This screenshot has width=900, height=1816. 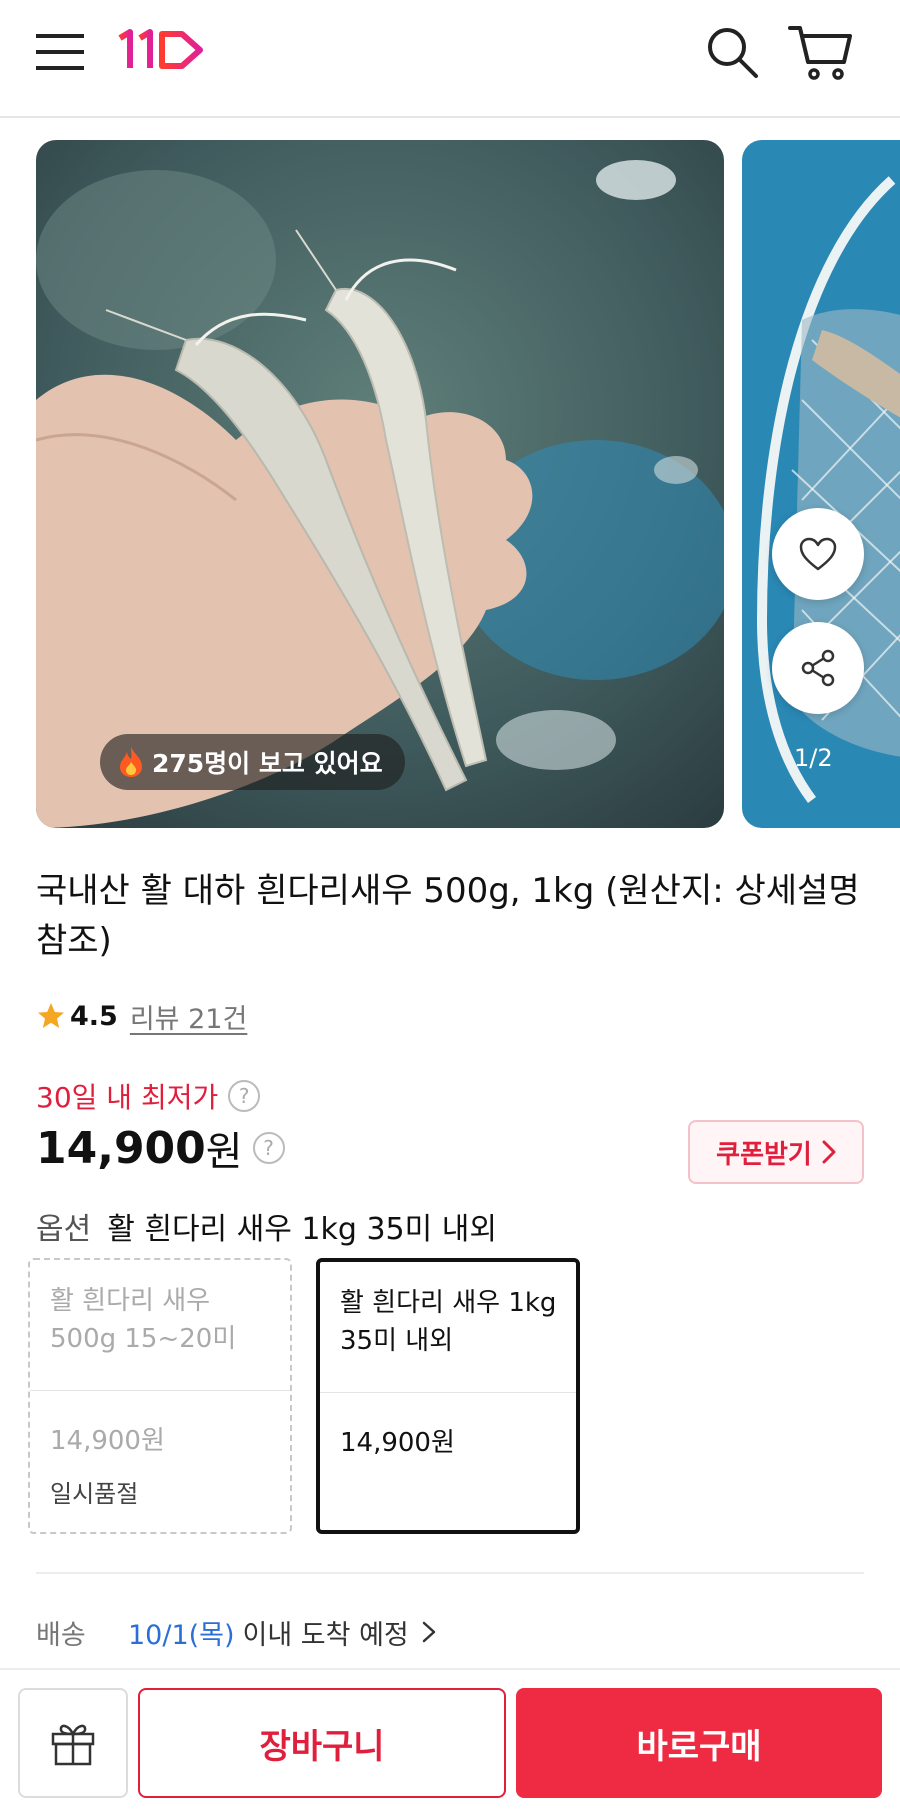 What do you see at coordinates (764, 1154) in the screenshot?
I see `coupon-label: 쿠폰받기` at bounding box center [764, 1154].